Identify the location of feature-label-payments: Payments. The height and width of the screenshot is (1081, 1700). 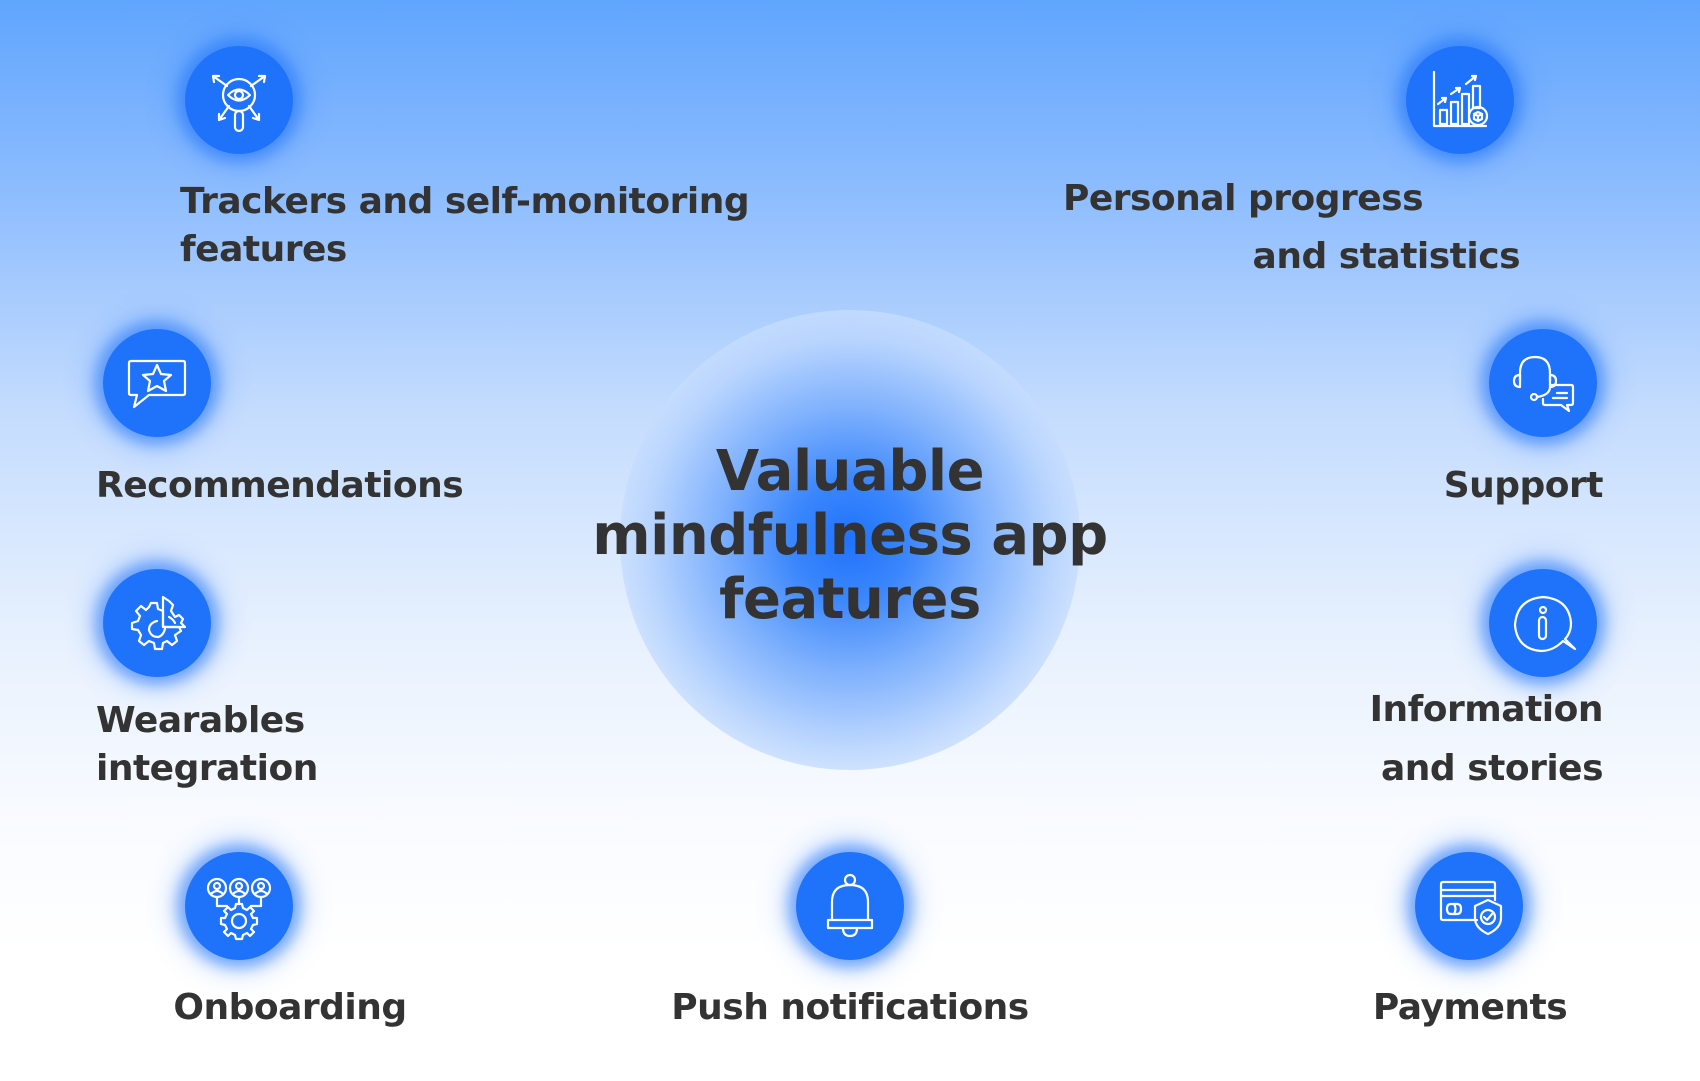
(1470, 1008).